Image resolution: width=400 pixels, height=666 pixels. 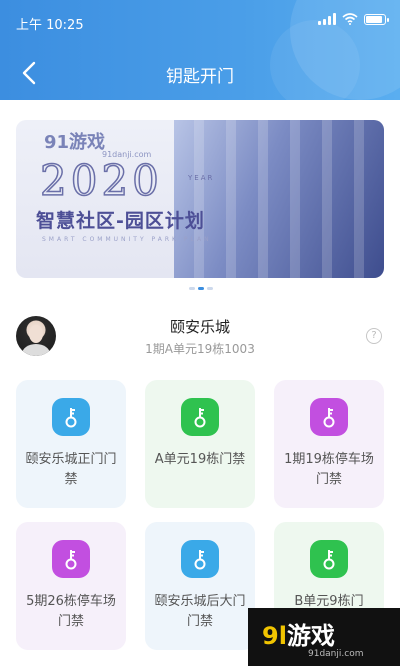 I want to click on banner-headline-sub: SMART COMMUNITY PARK PLAN, so click(x=127, y=239).